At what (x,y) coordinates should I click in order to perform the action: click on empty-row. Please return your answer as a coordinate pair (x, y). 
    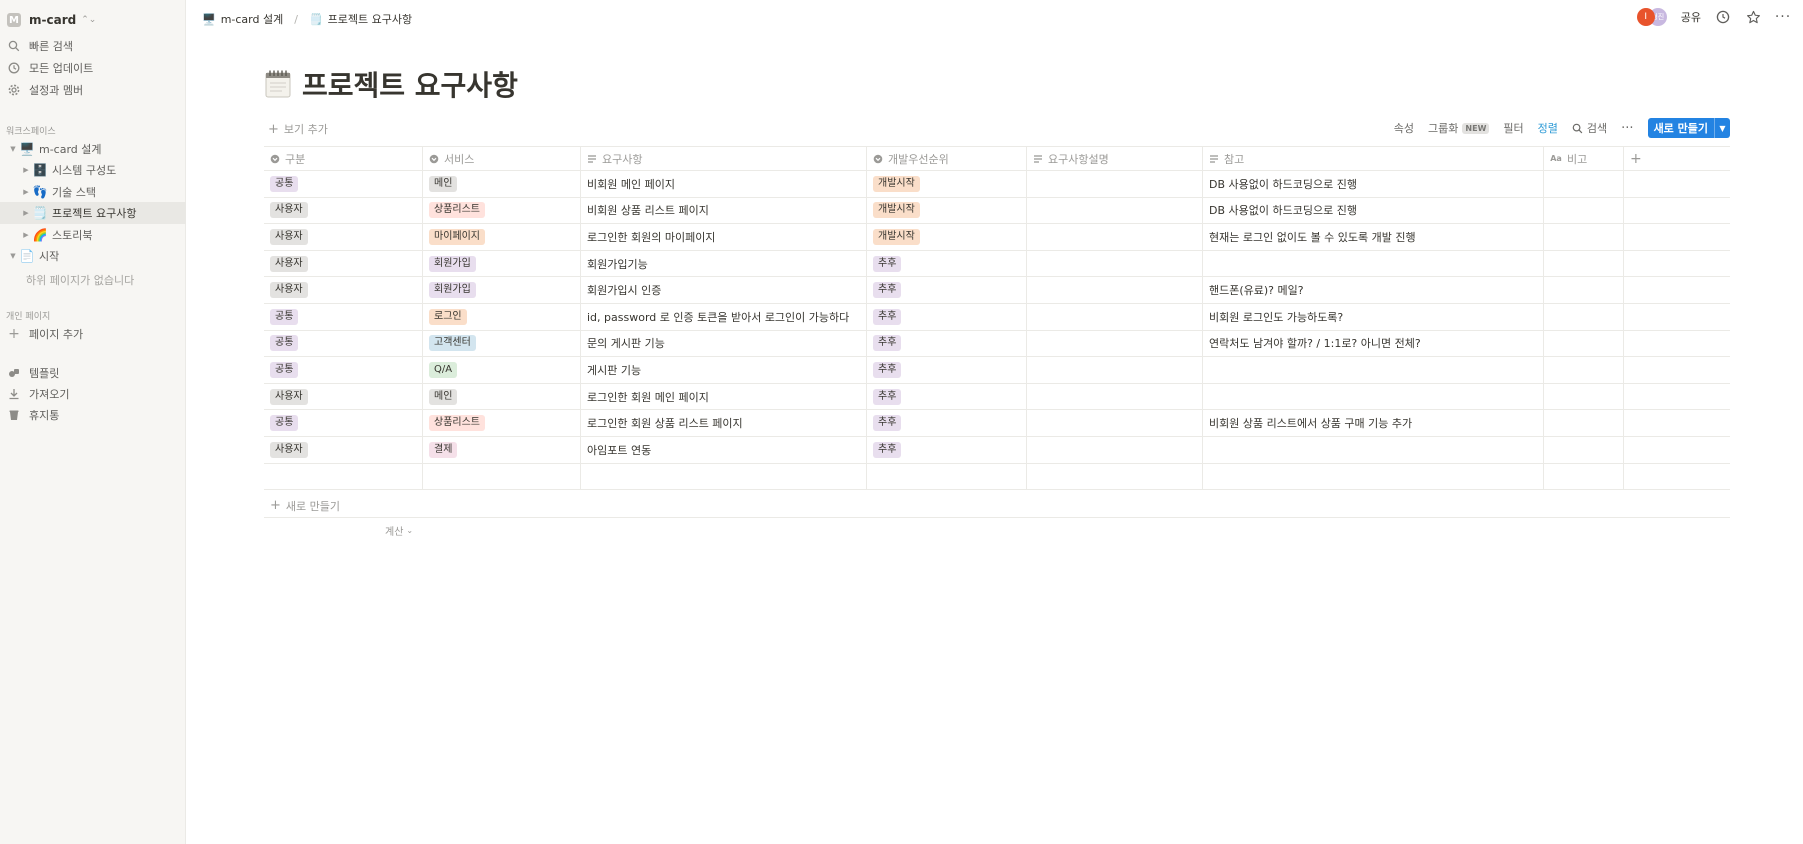
    Looking at the image, I should click on (997, 477).